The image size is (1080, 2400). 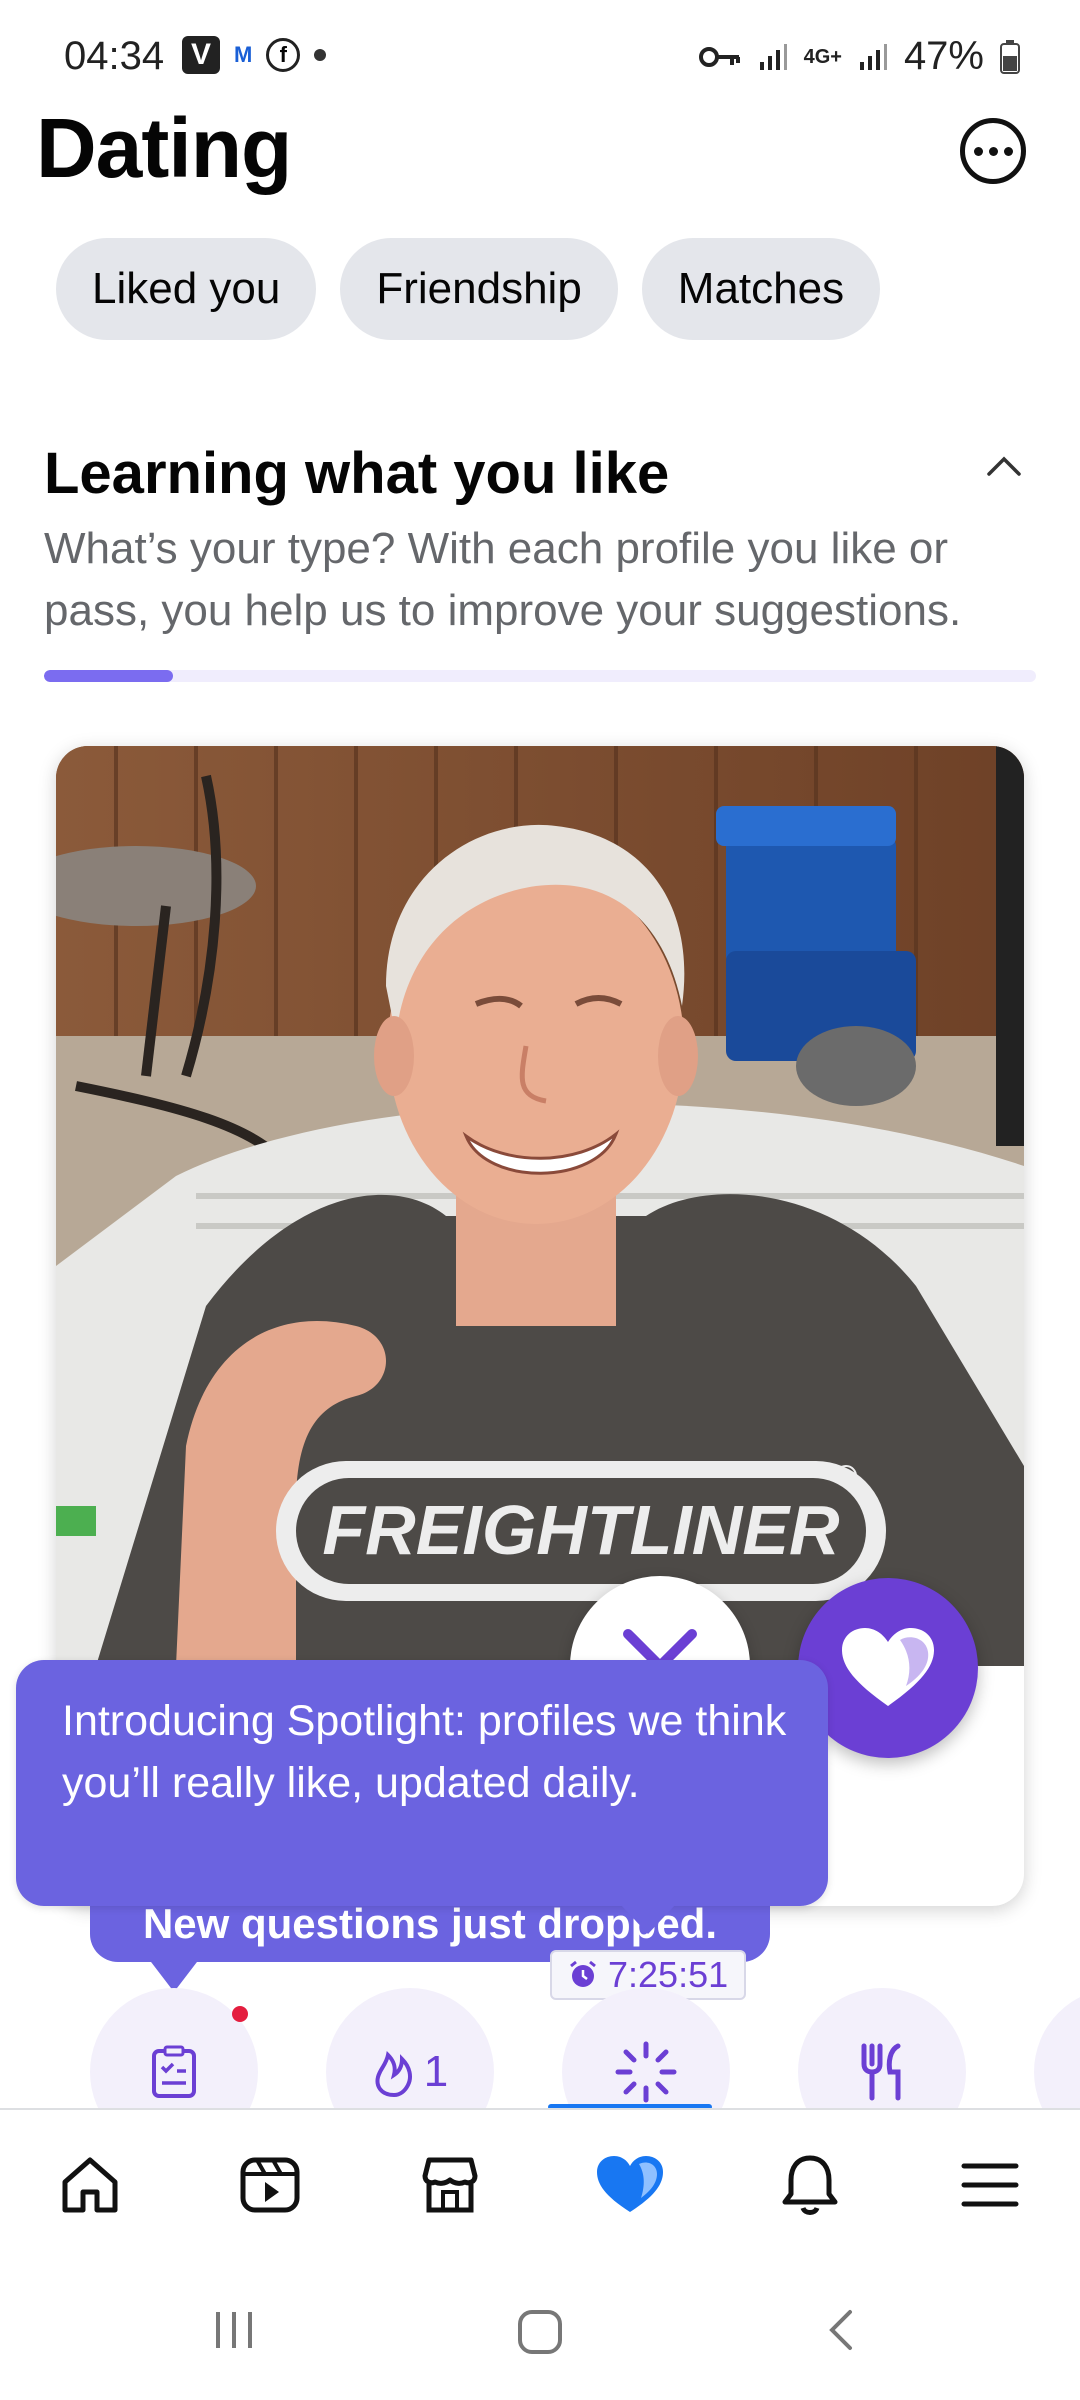 I want to click on v-app-icon: V, so click(x=201, y=55).